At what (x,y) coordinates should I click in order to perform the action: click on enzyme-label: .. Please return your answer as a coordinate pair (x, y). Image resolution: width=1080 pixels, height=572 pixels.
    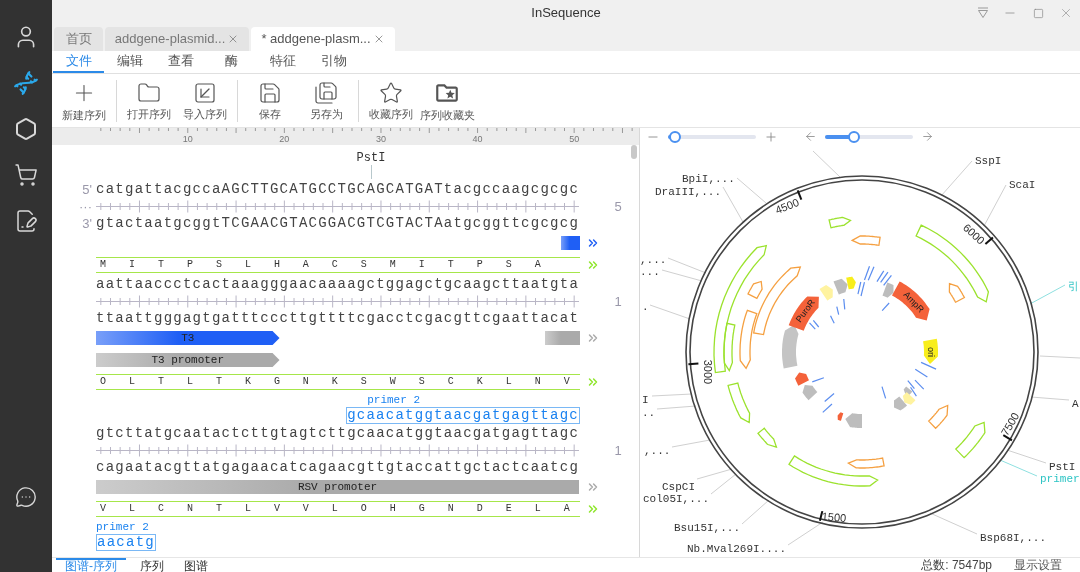
    Looking at the image, I should click on (645, 307).